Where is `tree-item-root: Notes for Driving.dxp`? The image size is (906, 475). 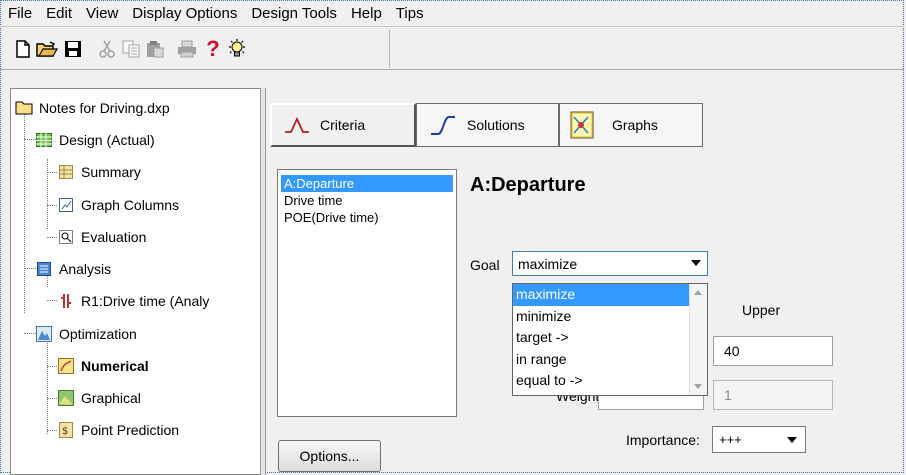 tree-item-root: Notes for Driving.dxp is located at coordinates (92, 108).